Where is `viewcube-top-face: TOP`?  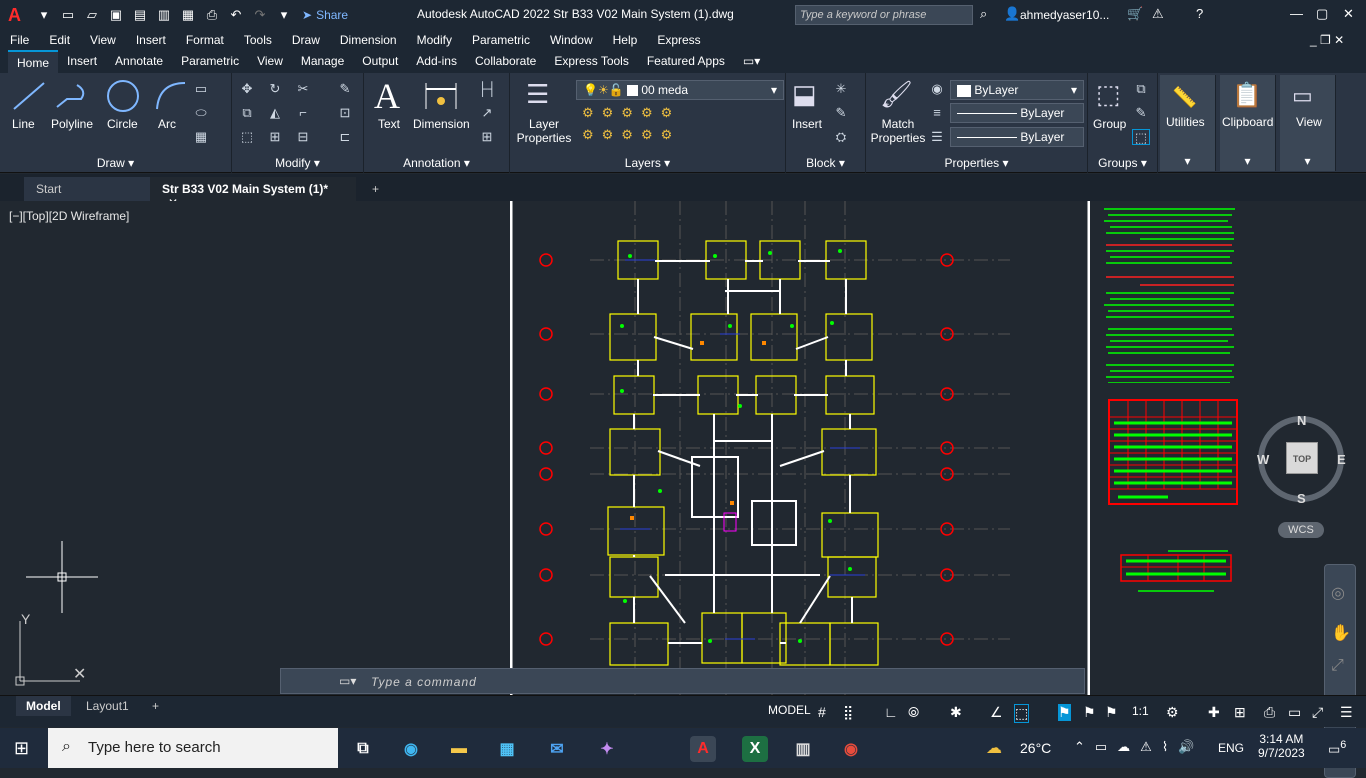
viewcube-top-face: TOP is located at coordinates (1302, 458).